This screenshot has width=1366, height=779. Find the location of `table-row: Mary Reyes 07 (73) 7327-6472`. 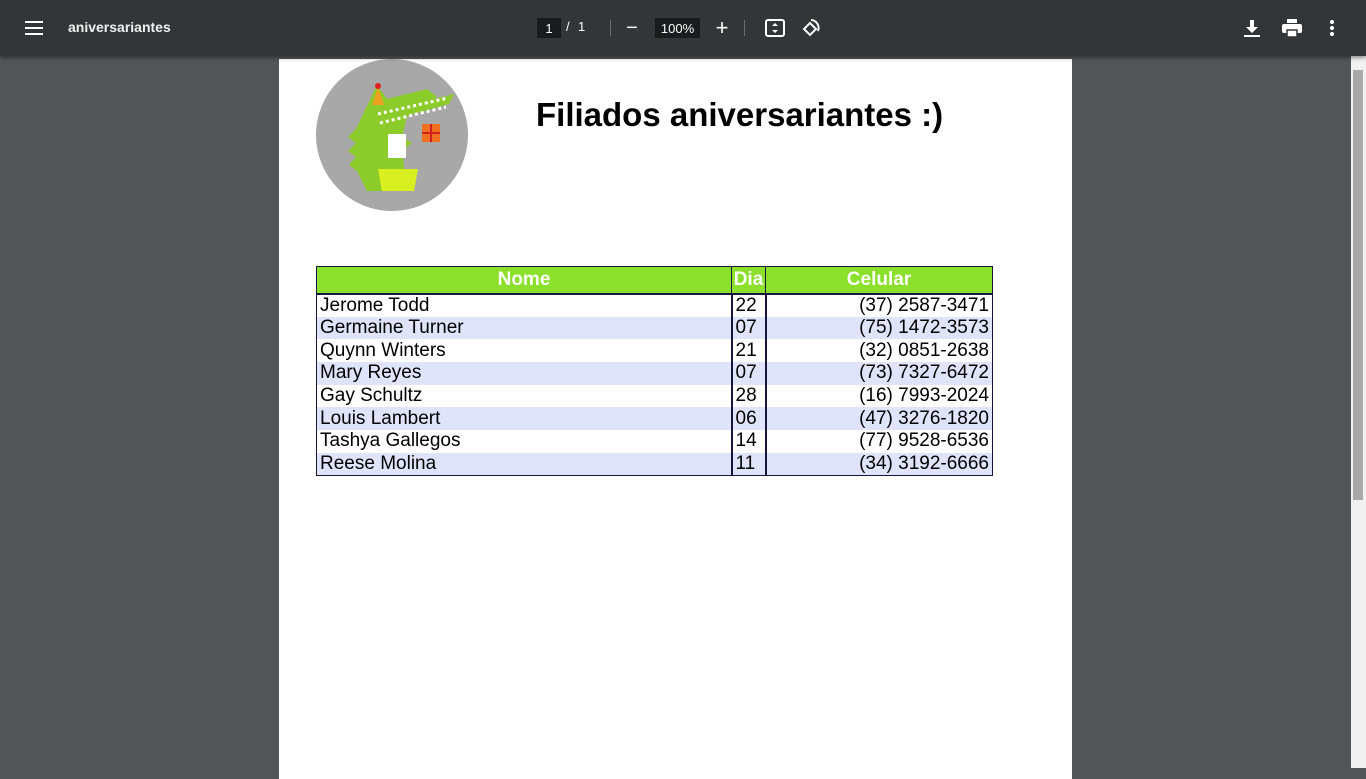

table-row: Mary Reyes 07 (73) 7327-6472 is located at coordinates (654, 373).